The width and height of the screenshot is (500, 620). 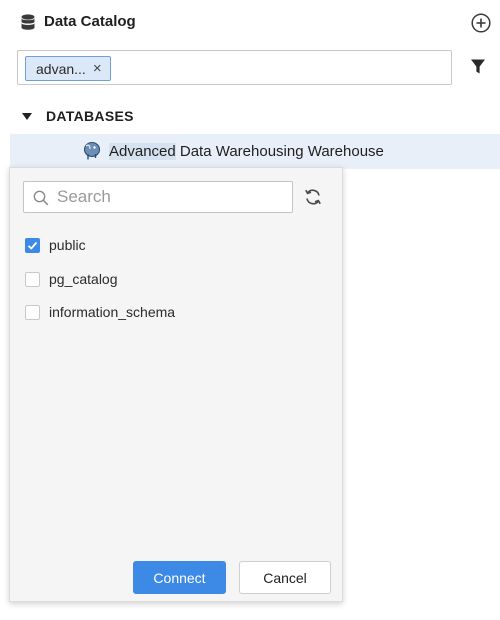 I want to click on schema-label: pg_catalog, so click(x=83, y=279).